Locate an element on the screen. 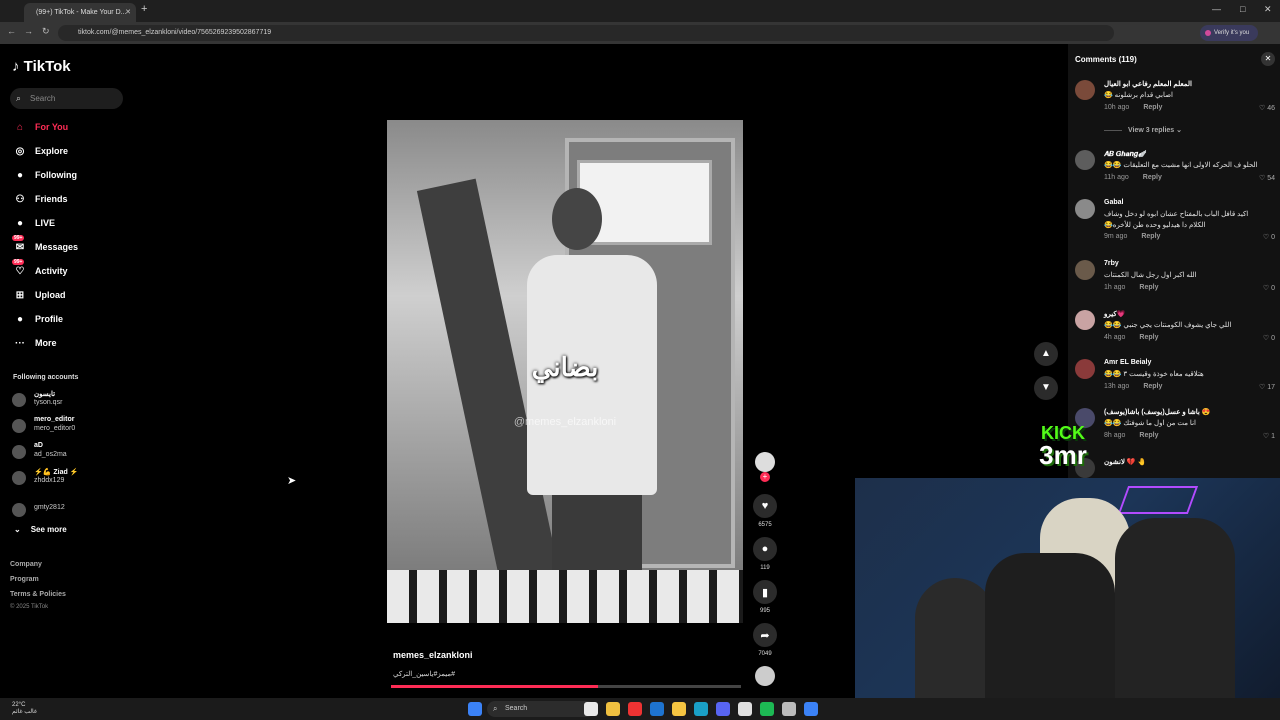  maximize-icon: □ is located at coordinates (1242, 9).